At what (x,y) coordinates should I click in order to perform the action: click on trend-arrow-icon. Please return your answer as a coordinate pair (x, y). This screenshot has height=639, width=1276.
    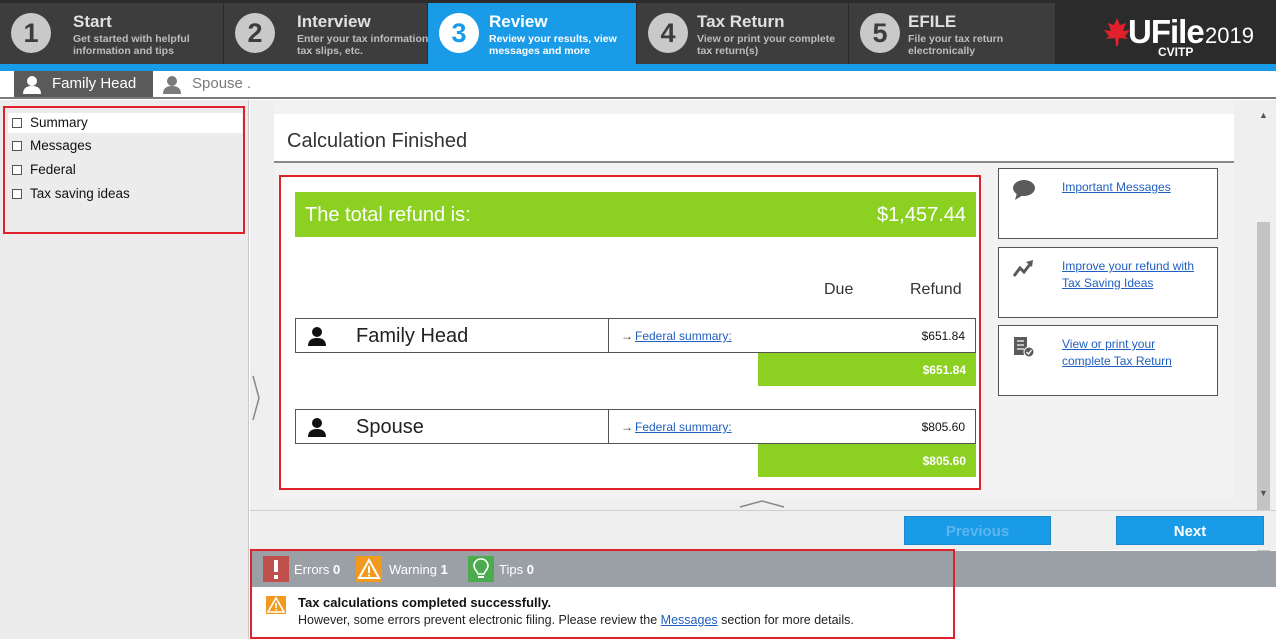
    Looking at the image, I should click on (1022, 268).